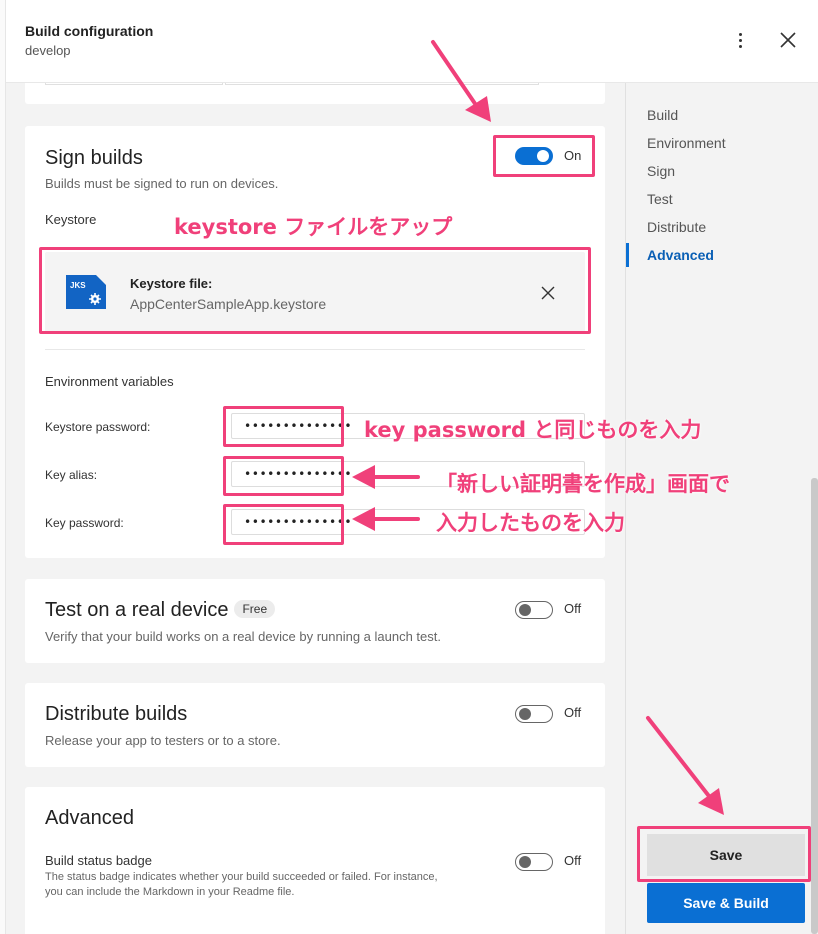 The image size is (818, 934). Describe the element at coordinates (726, 855) in the screenshot. I see `save-button: Save` at that location.